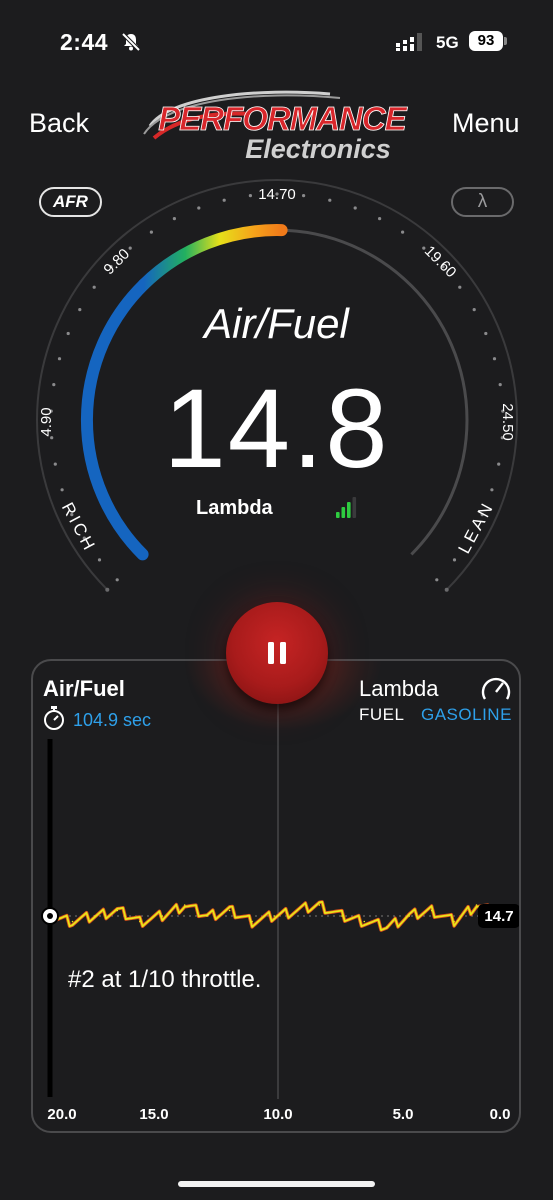  Describe the element at coordinates (486, 41) in the screenshot. I see `battery-level: 93` at that location.